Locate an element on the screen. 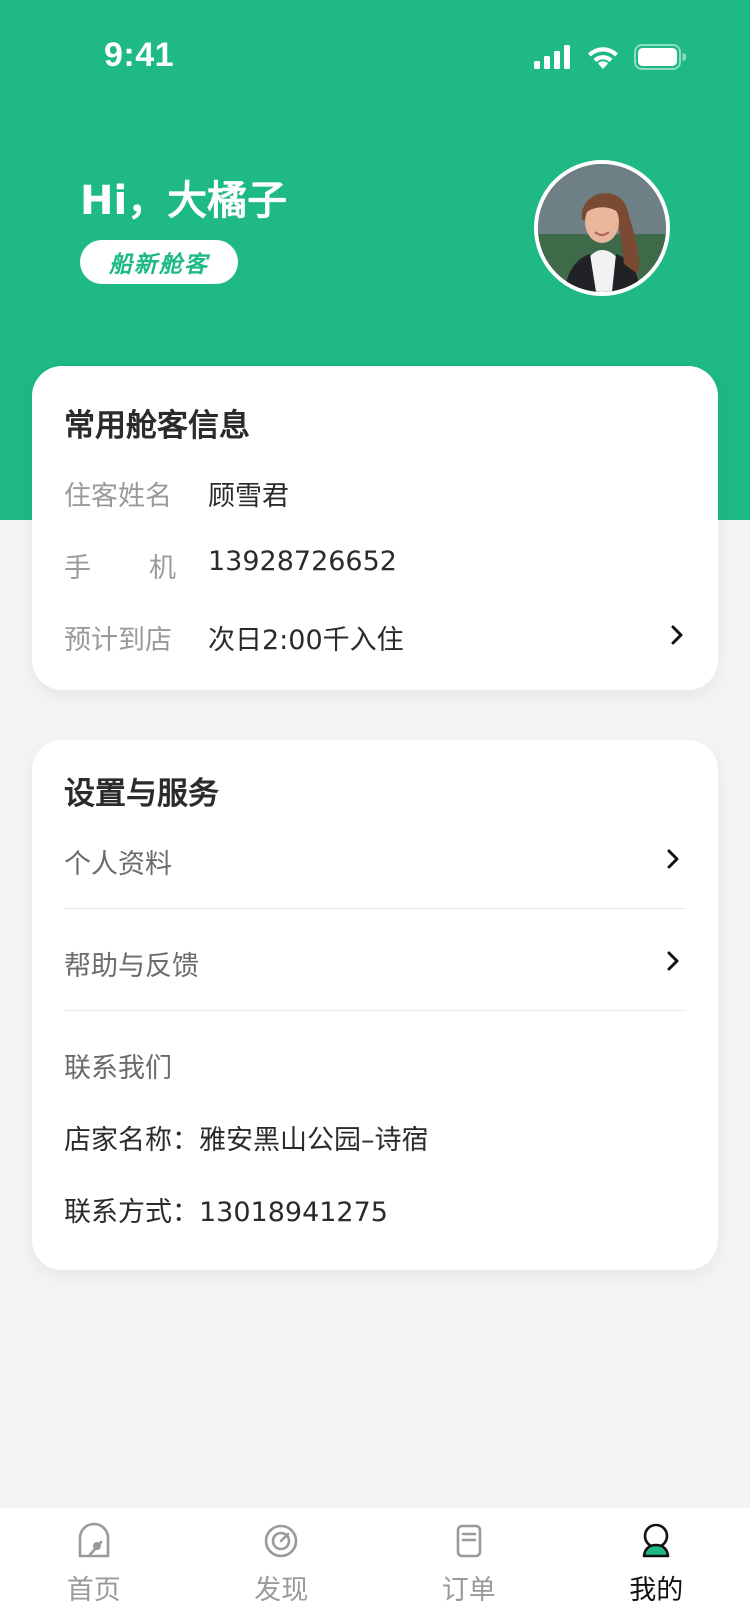 The width and height of the screenshot is (750, 1624). member-level-badge: 船新舱客 is located at coordinates (159, 262).